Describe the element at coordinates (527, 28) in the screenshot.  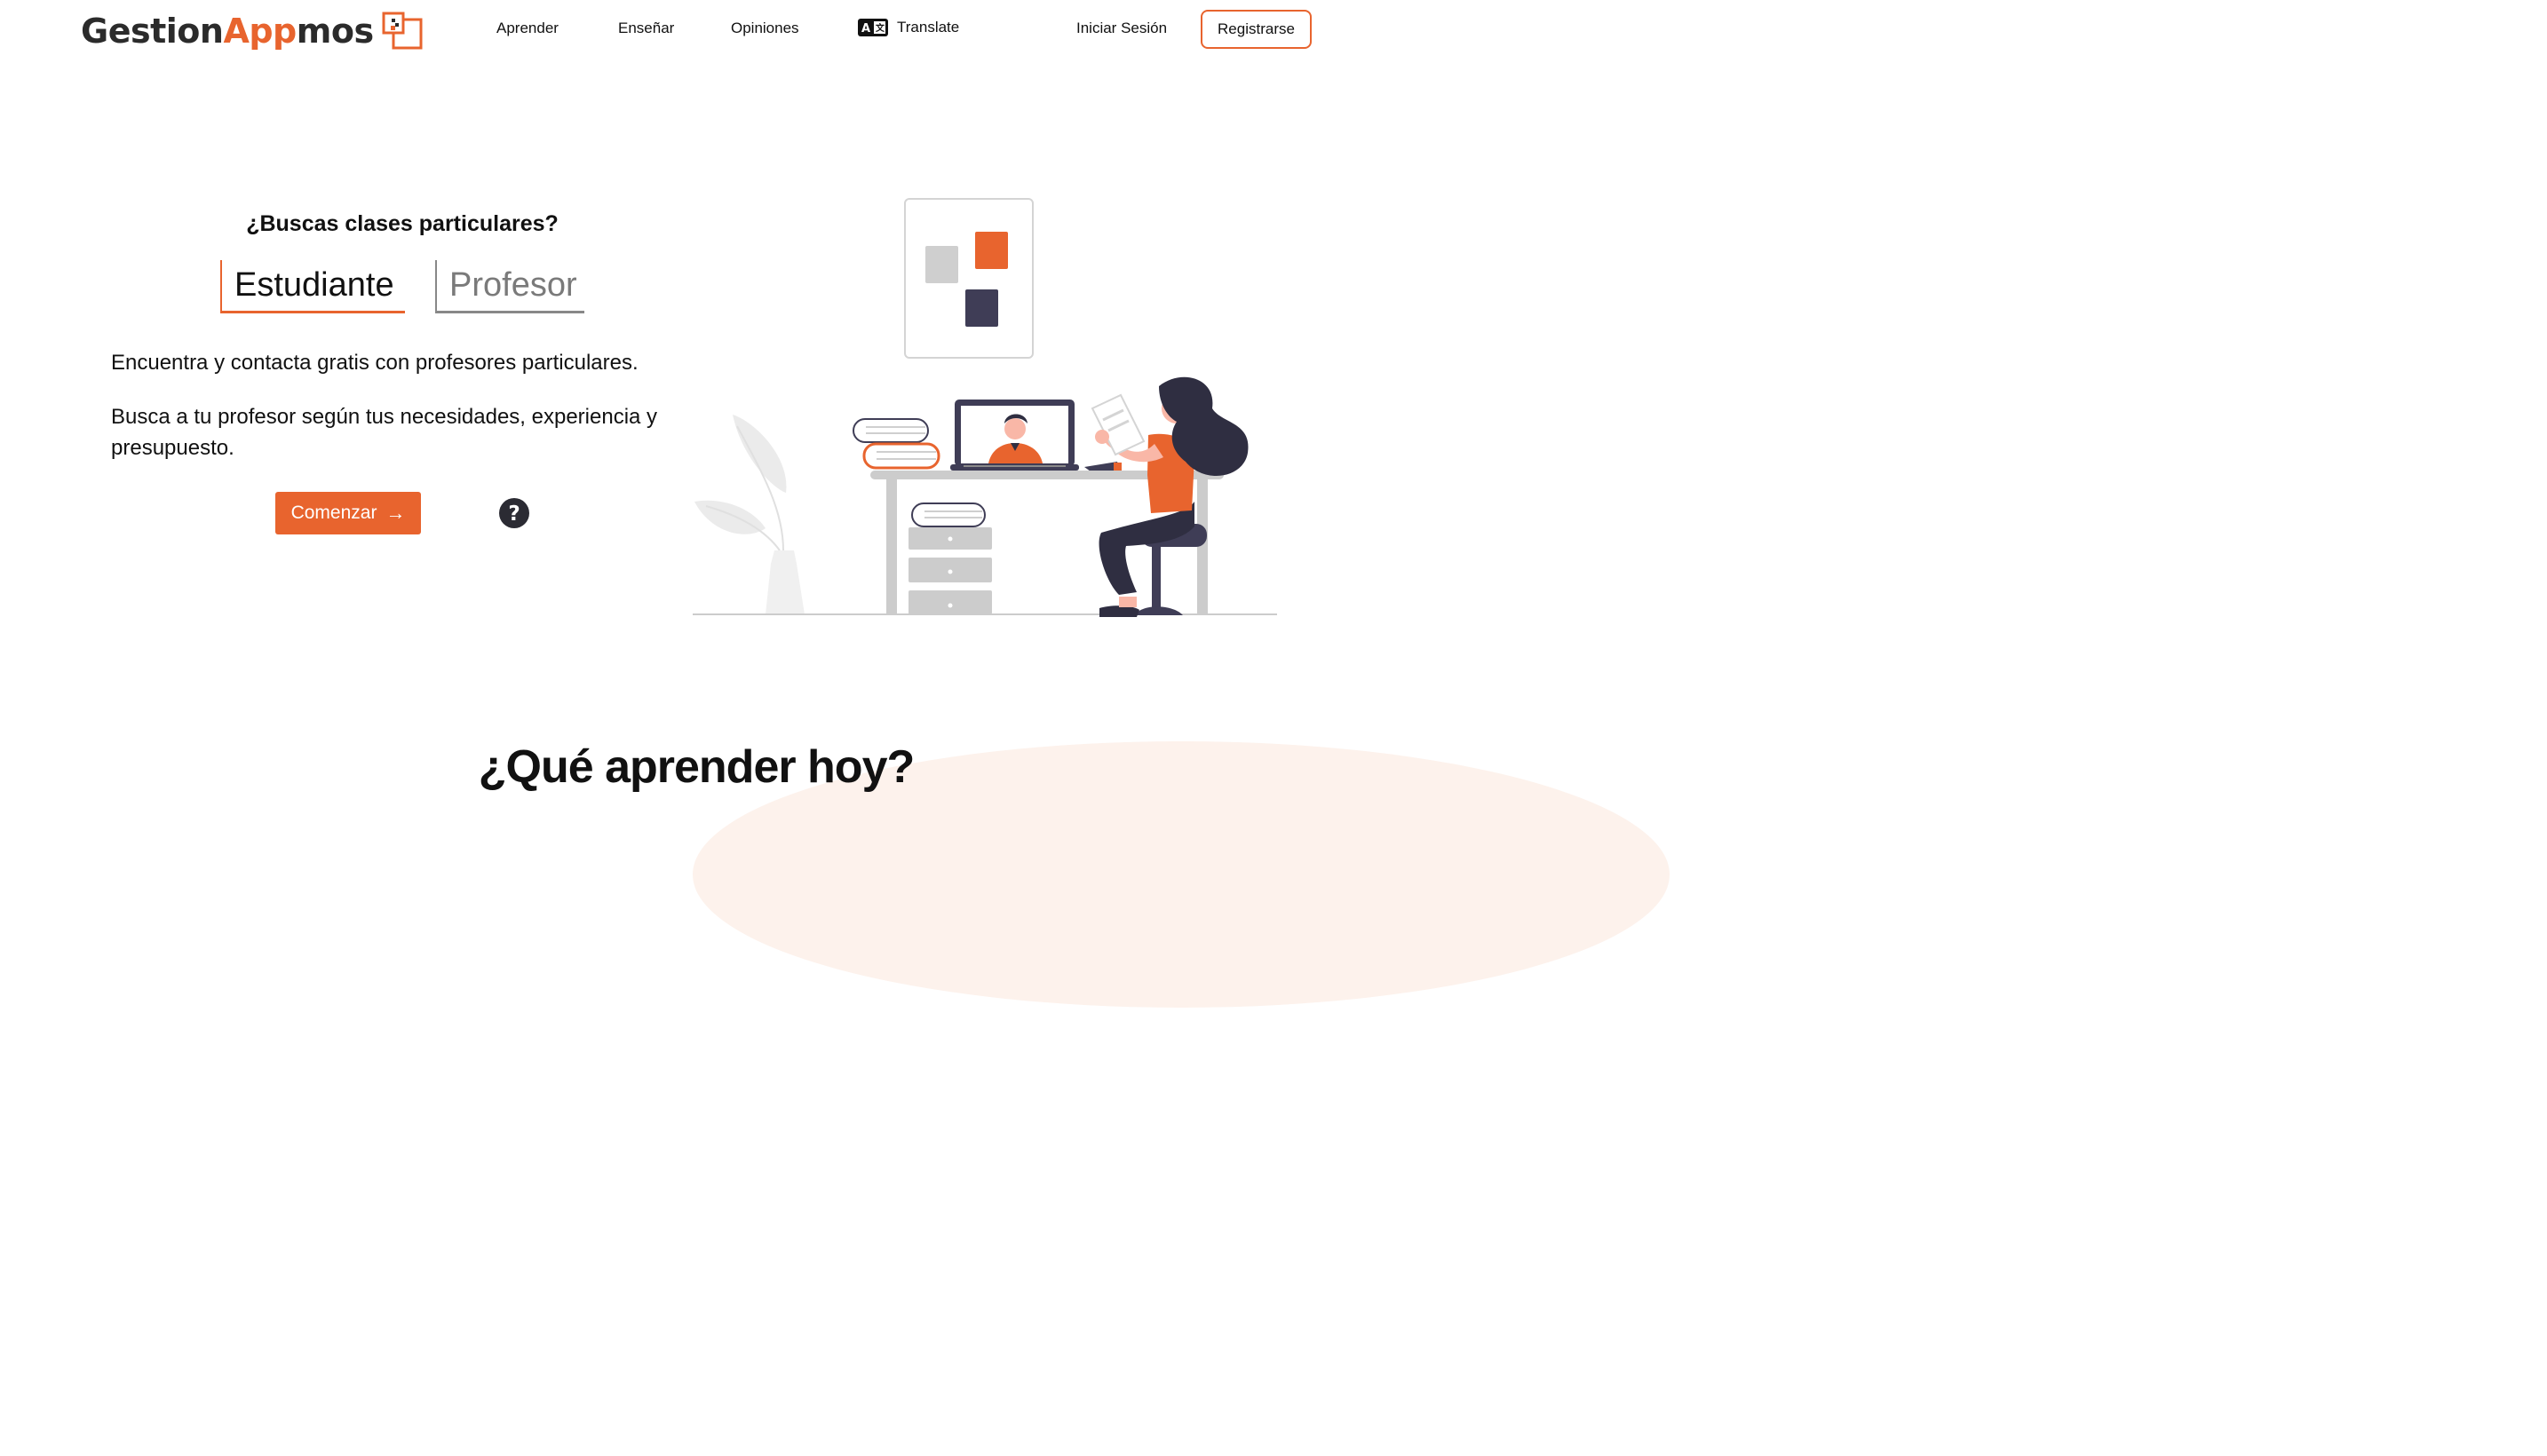
I see `nav-aprender: Aprender` at that location.